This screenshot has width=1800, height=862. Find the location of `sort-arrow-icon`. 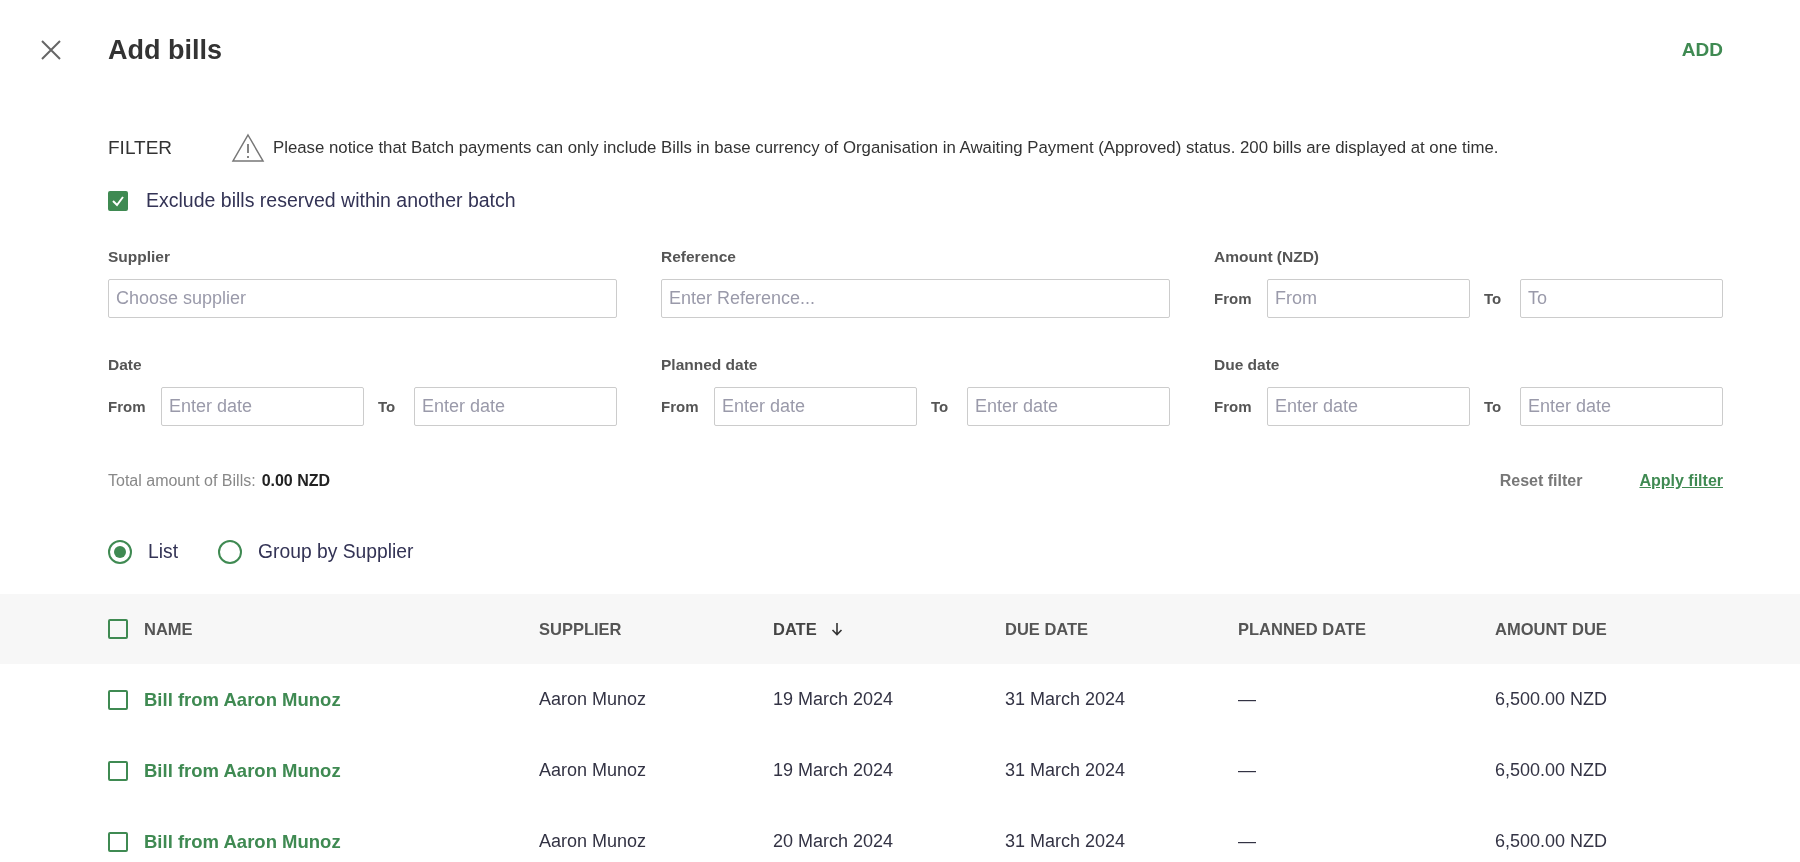

sort-arrow-icon is located at coordinates (836, 629).